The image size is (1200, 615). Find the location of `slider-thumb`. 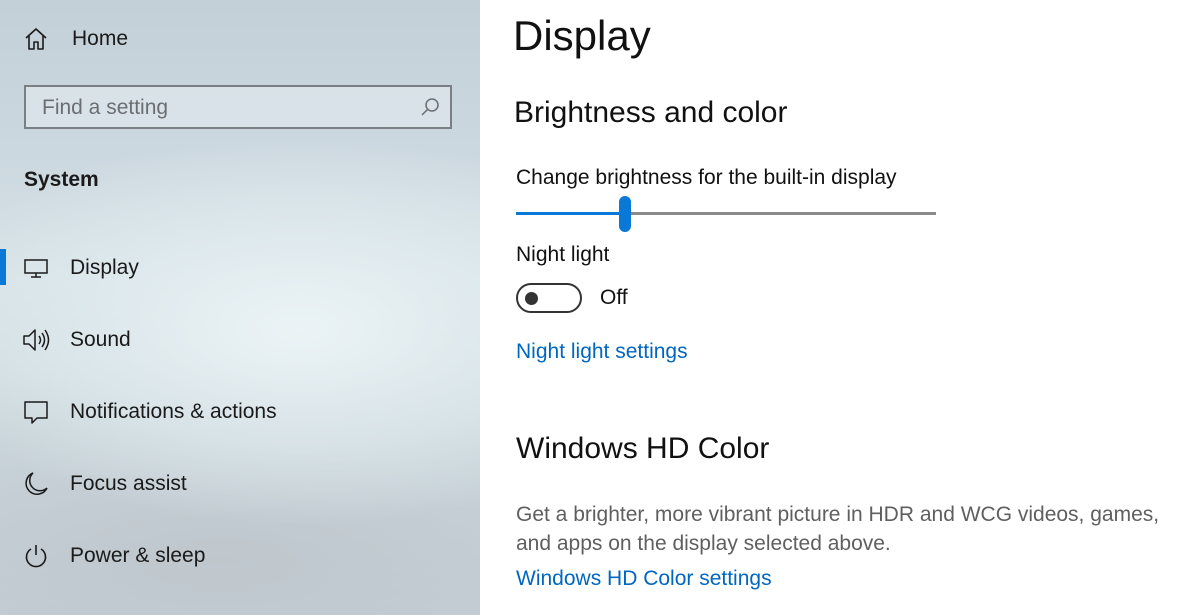

slider-thumb is located at coordinates (625, 214).